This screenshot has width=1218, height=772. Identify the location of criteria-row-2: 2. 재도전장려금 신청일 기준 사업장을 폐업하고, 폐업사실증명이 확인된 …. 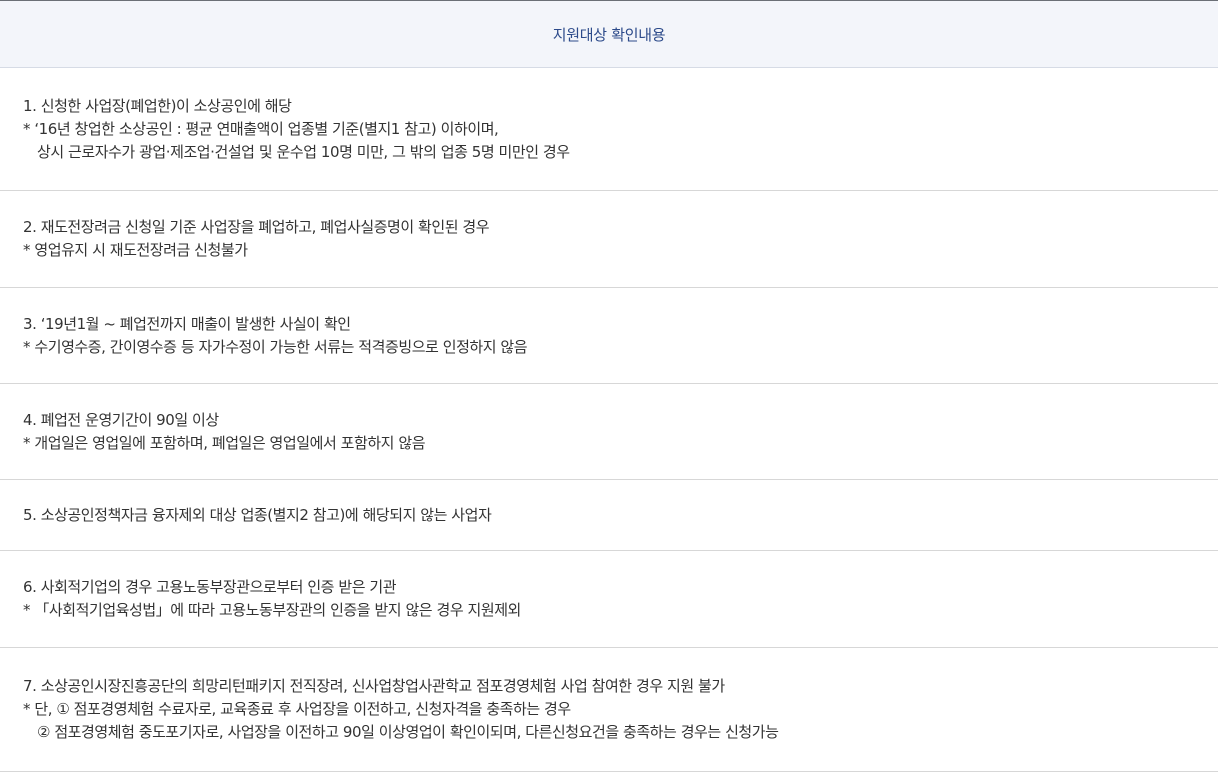
(609, 239).